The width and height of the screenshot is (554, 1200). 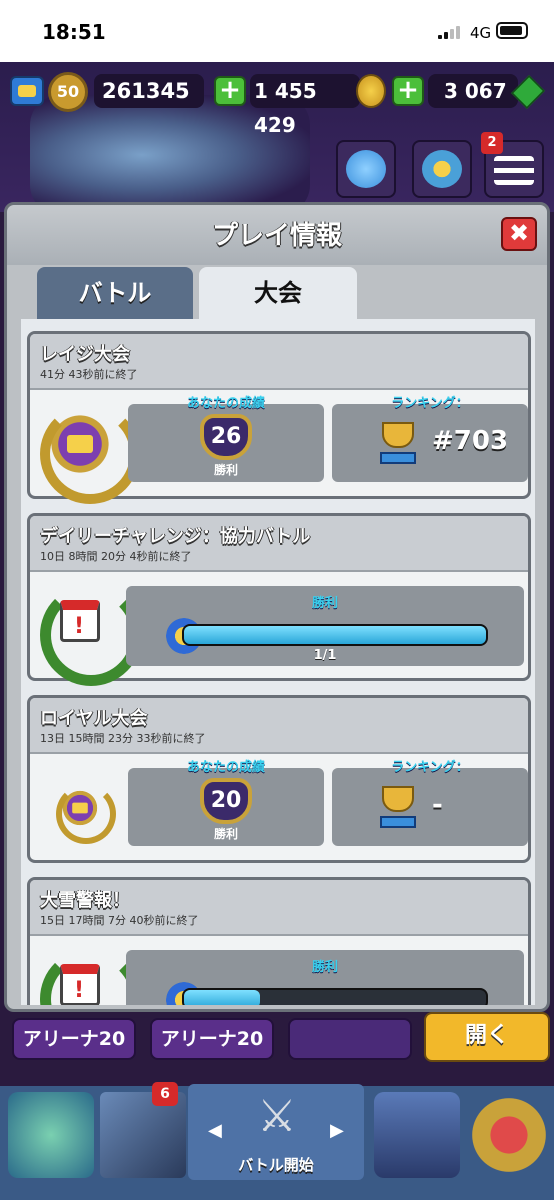 What do you see at coordinates (279, 941) in the screenshot?
I see `tournament-card: 大雪警報！ 15日 17時間 7分 40秒前に終了 ! 勝利` at bounding box center [279, 941].